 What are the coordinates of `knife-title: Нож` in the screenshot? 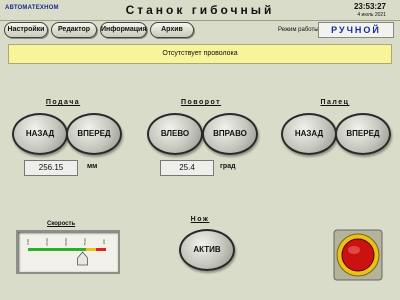 It's located at (200, 219).